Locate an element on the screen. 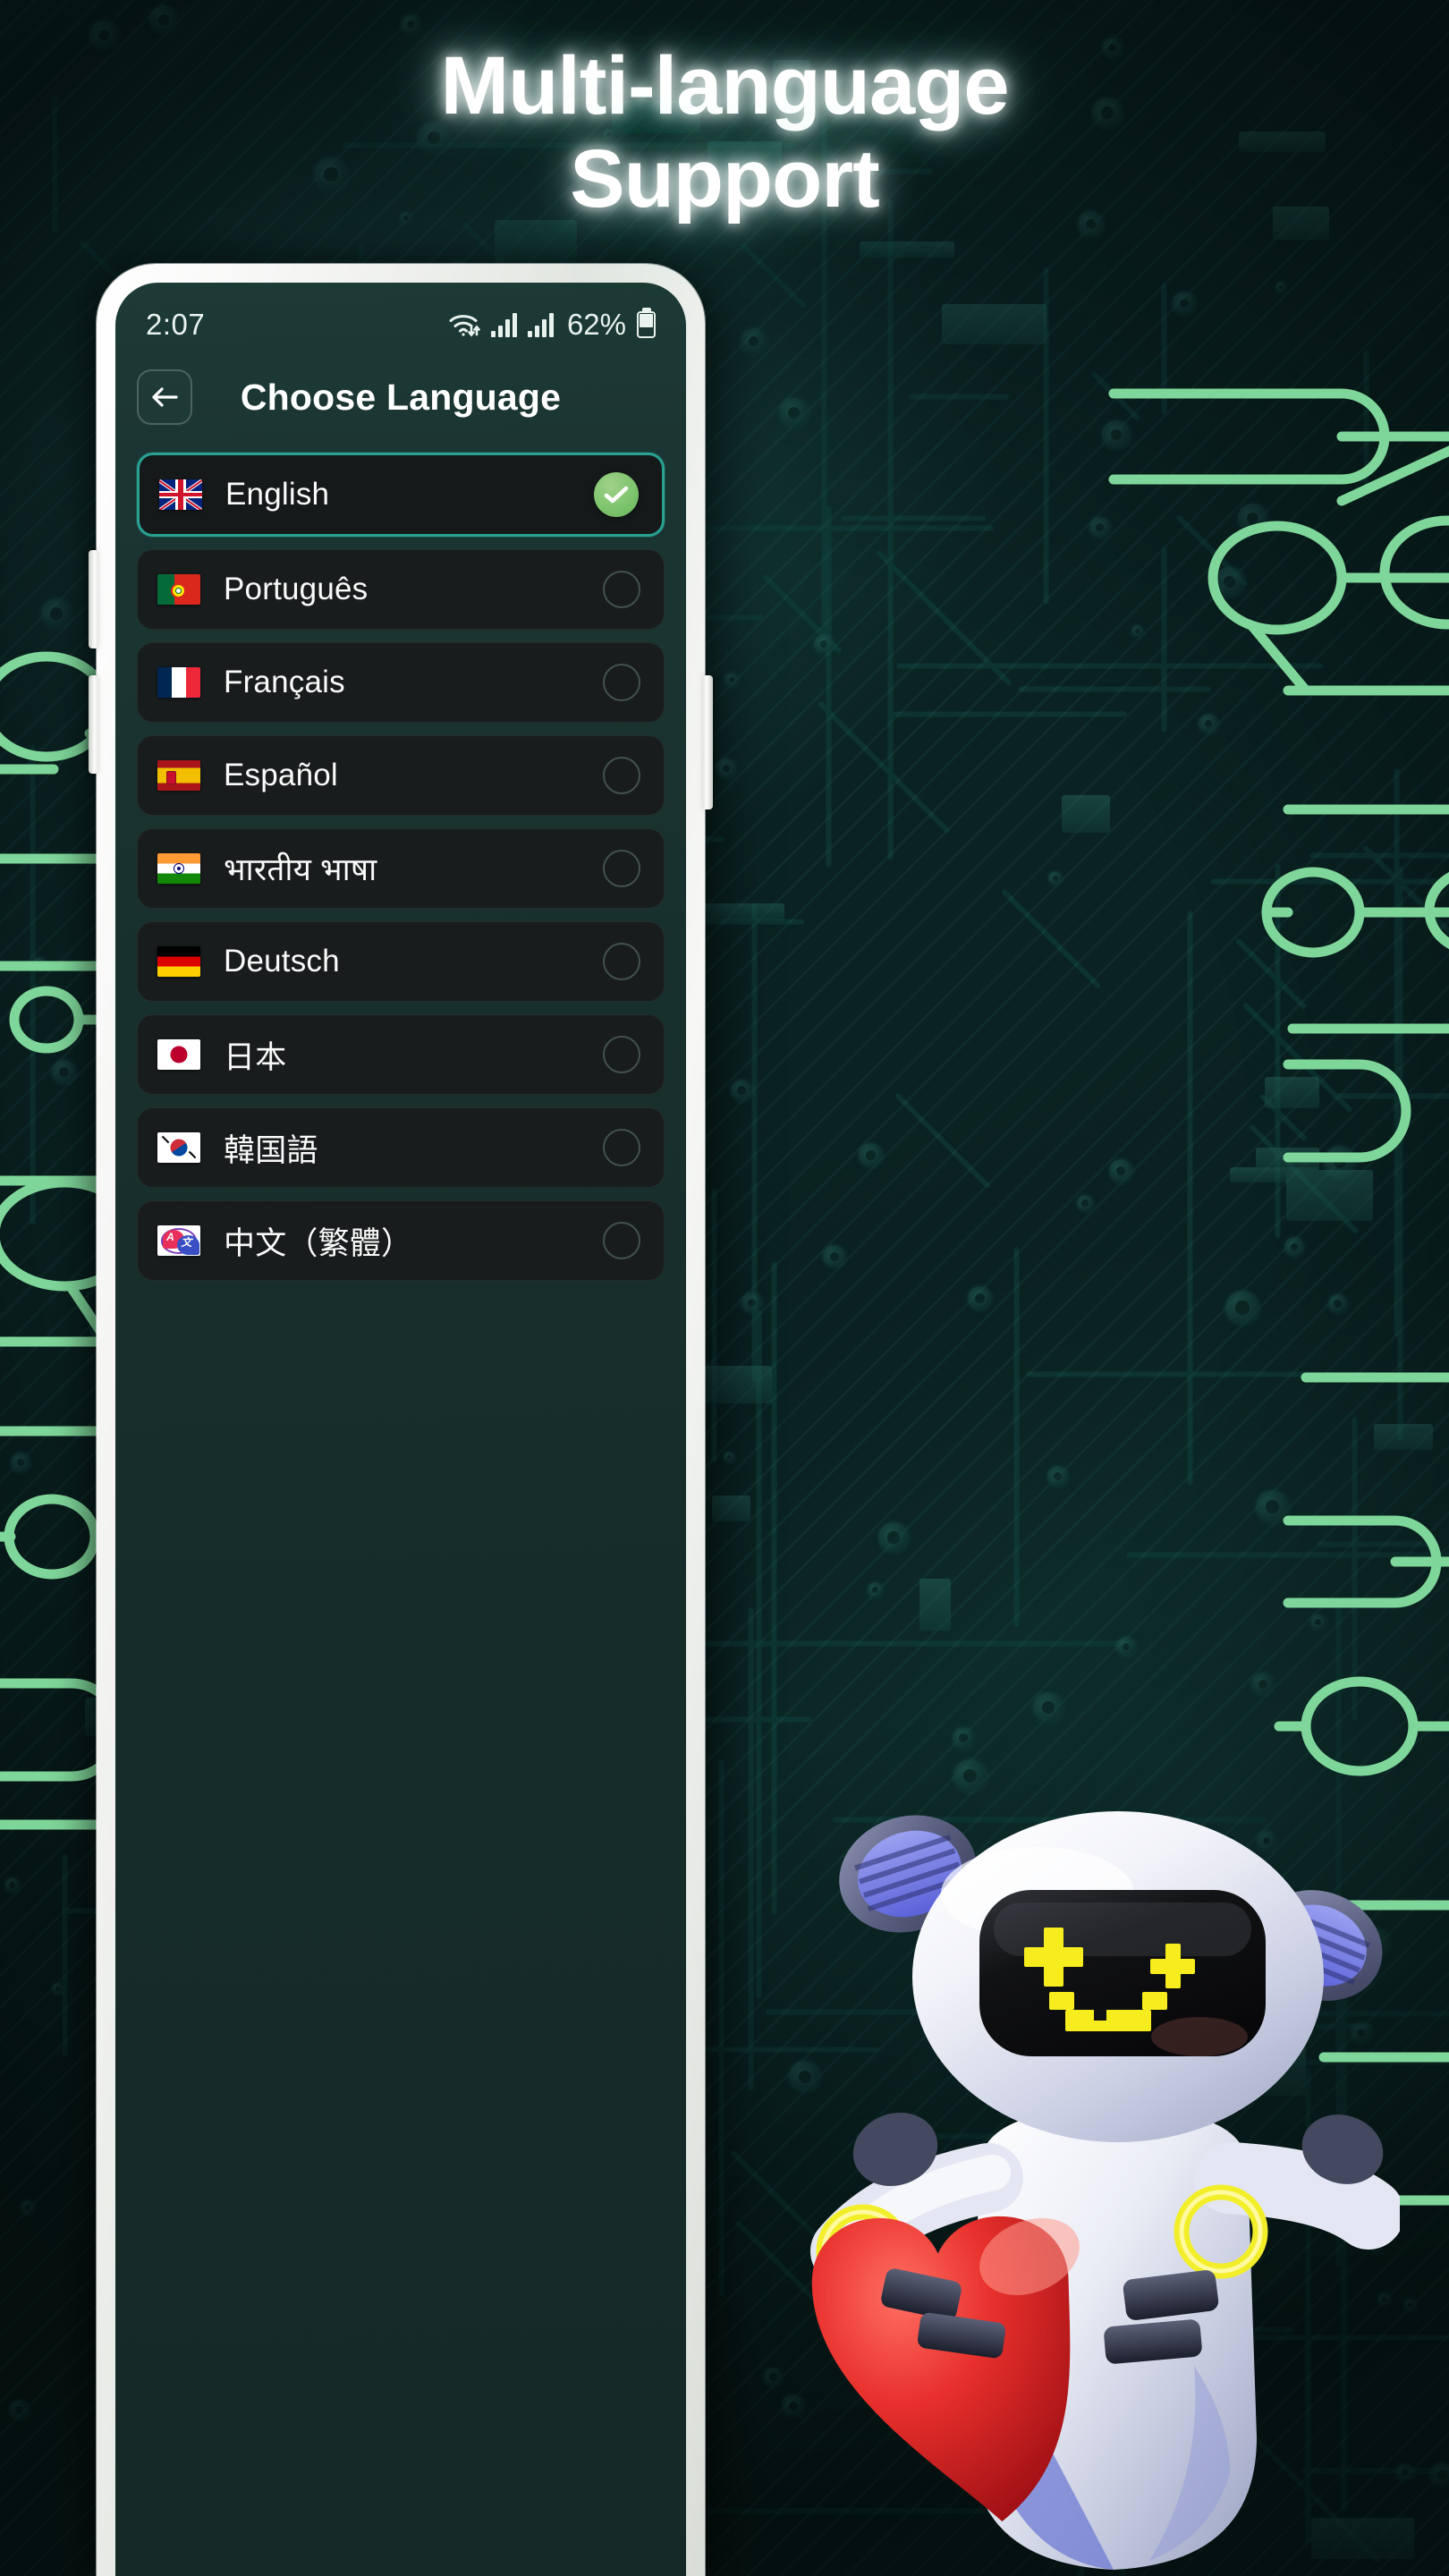  flag-korea-icon is located at coordinates (178, 1147).